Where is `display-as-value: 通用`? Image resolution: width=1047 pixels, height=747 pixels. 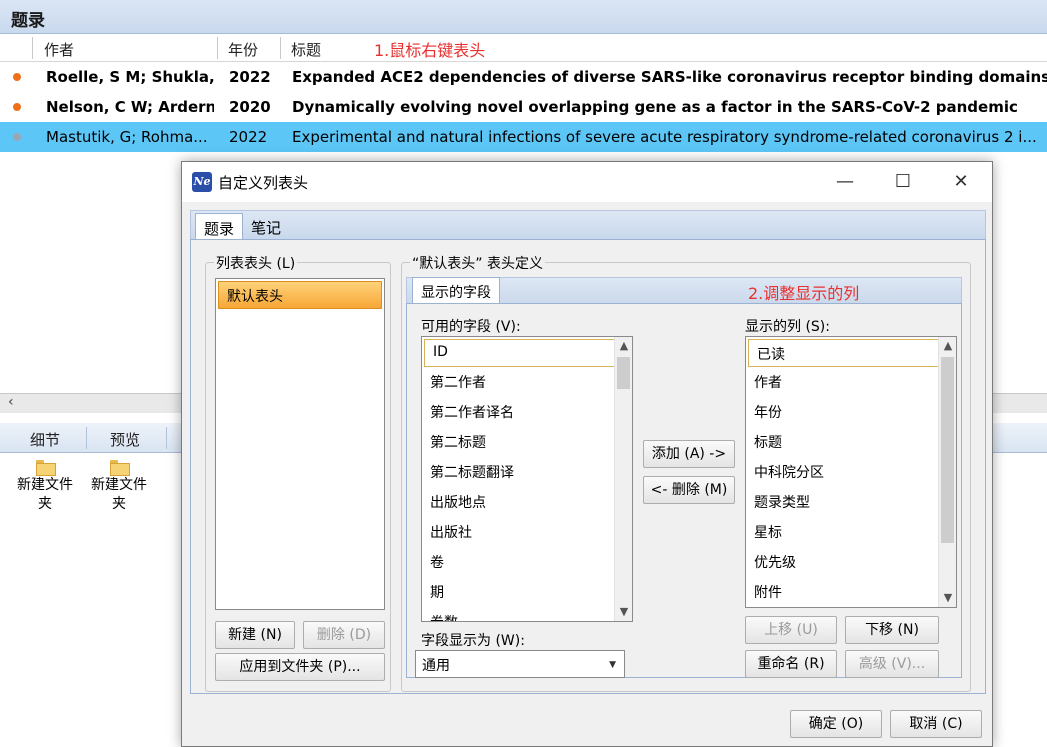 display-as-value: 通用 is located at coordinates (436, 666).